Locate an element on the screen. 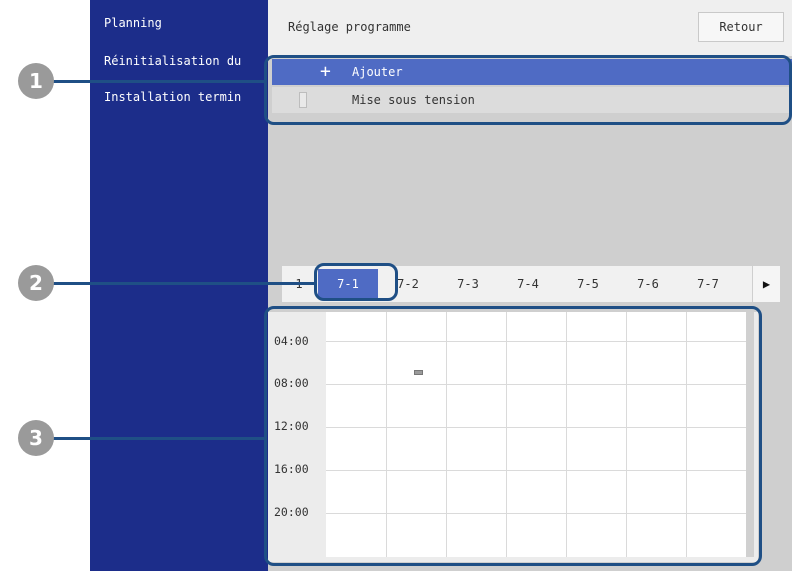 The image size is (792, 571). sidebar-item-planning: Planning is located at coordinates (133, 23).